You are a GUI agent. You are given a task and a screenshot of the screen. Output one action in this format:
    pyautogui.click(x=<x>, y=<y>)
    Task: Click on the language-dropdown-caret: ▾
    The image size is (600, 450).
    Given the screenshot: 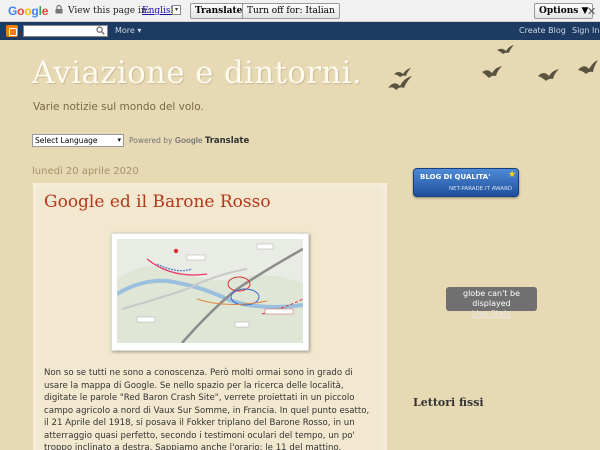 What is the action you would take?
    pyautogui.click(x=176, y=10)
    